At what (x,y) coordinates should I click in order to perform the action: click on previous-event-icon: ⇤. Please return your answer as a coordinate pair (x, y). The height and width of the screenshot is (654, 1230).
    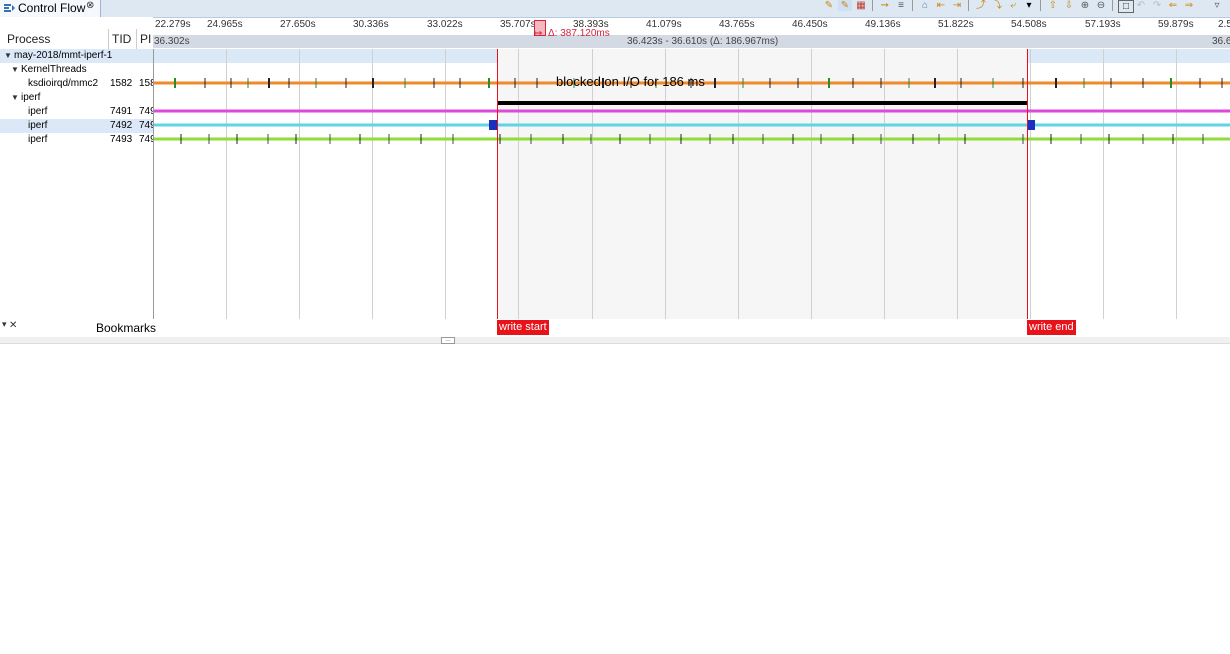
    Looking at the image, I should click on (941, 5).